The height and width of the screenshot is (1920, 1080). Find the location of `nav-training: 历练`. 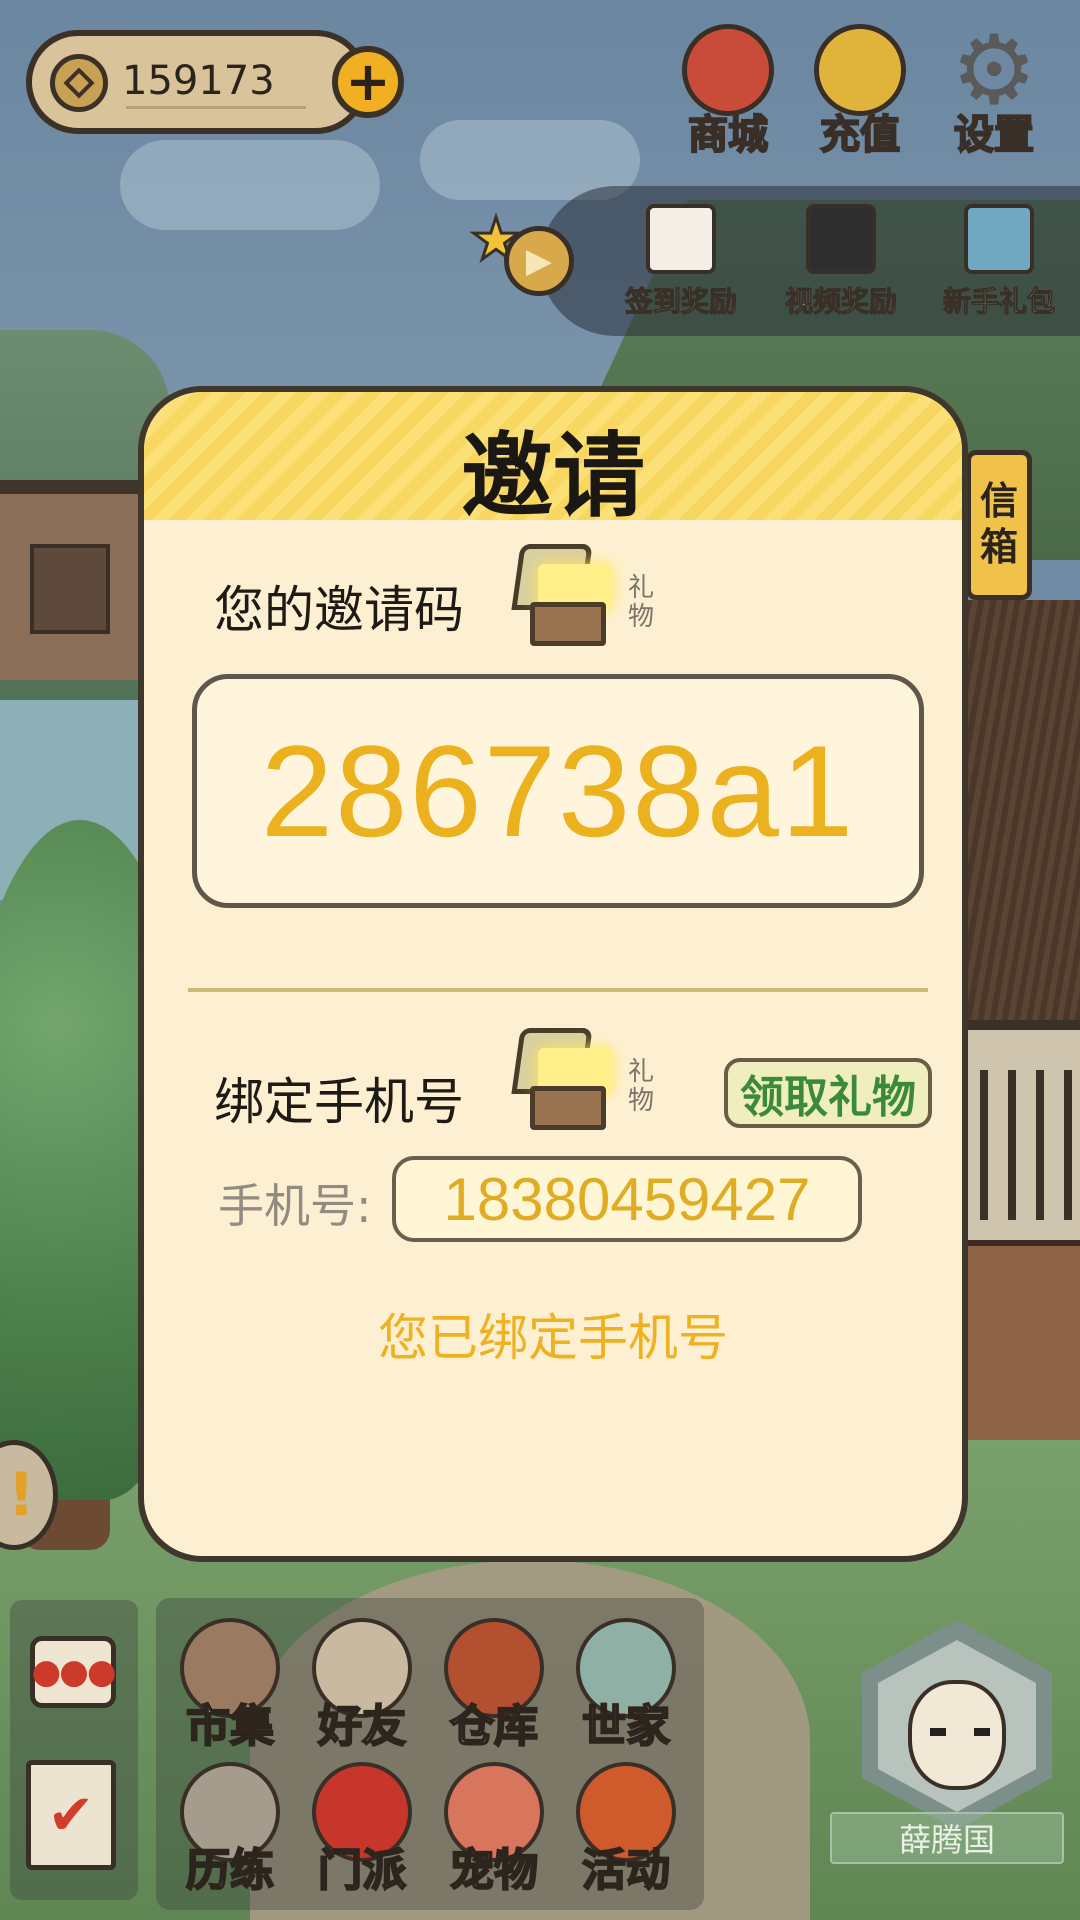

nav-training: 历练 is located at coordinates (230, 1832).